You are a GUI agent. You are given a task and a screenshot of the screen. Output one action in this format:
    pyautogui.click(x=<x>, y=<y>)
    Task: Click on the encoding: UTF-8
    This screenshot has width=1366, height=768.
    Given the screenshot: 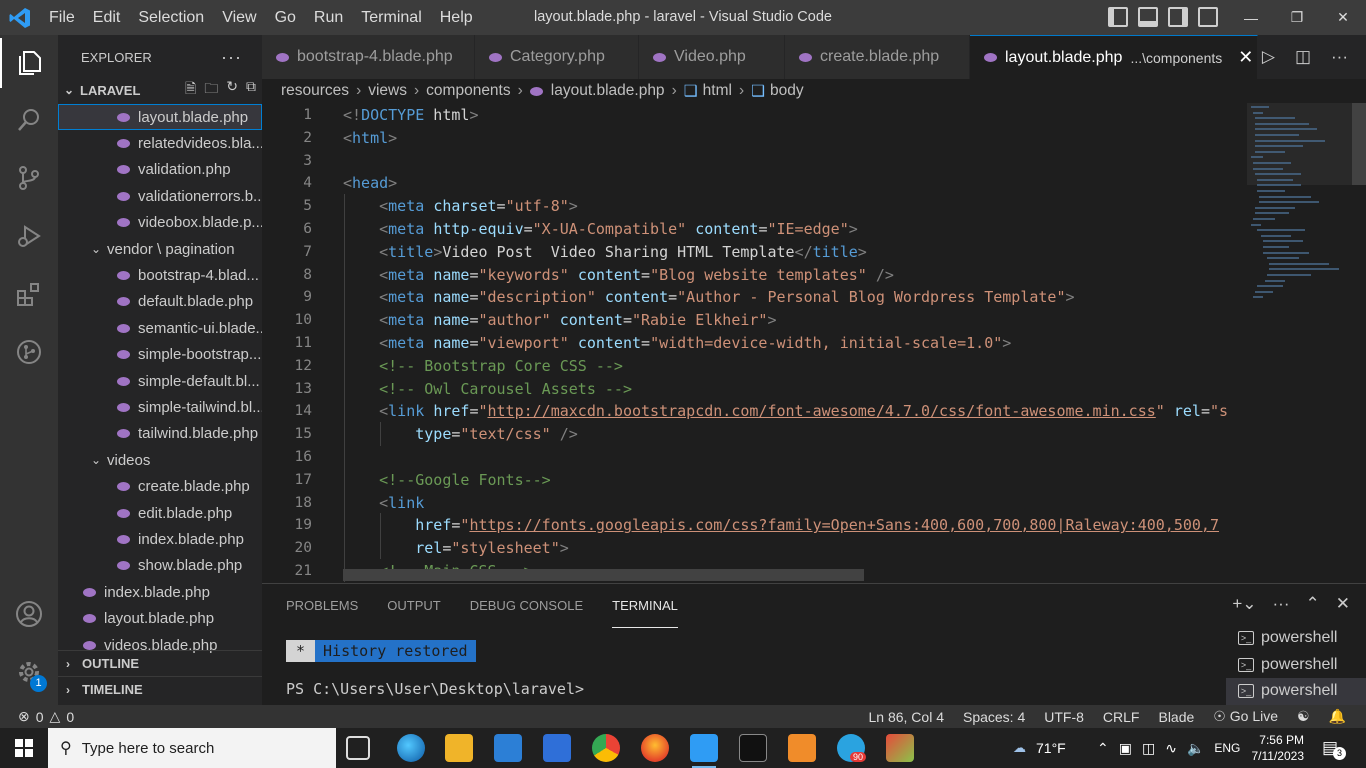 What is the action you would take?
    pyautogui.click(x=1064, y=717)
    